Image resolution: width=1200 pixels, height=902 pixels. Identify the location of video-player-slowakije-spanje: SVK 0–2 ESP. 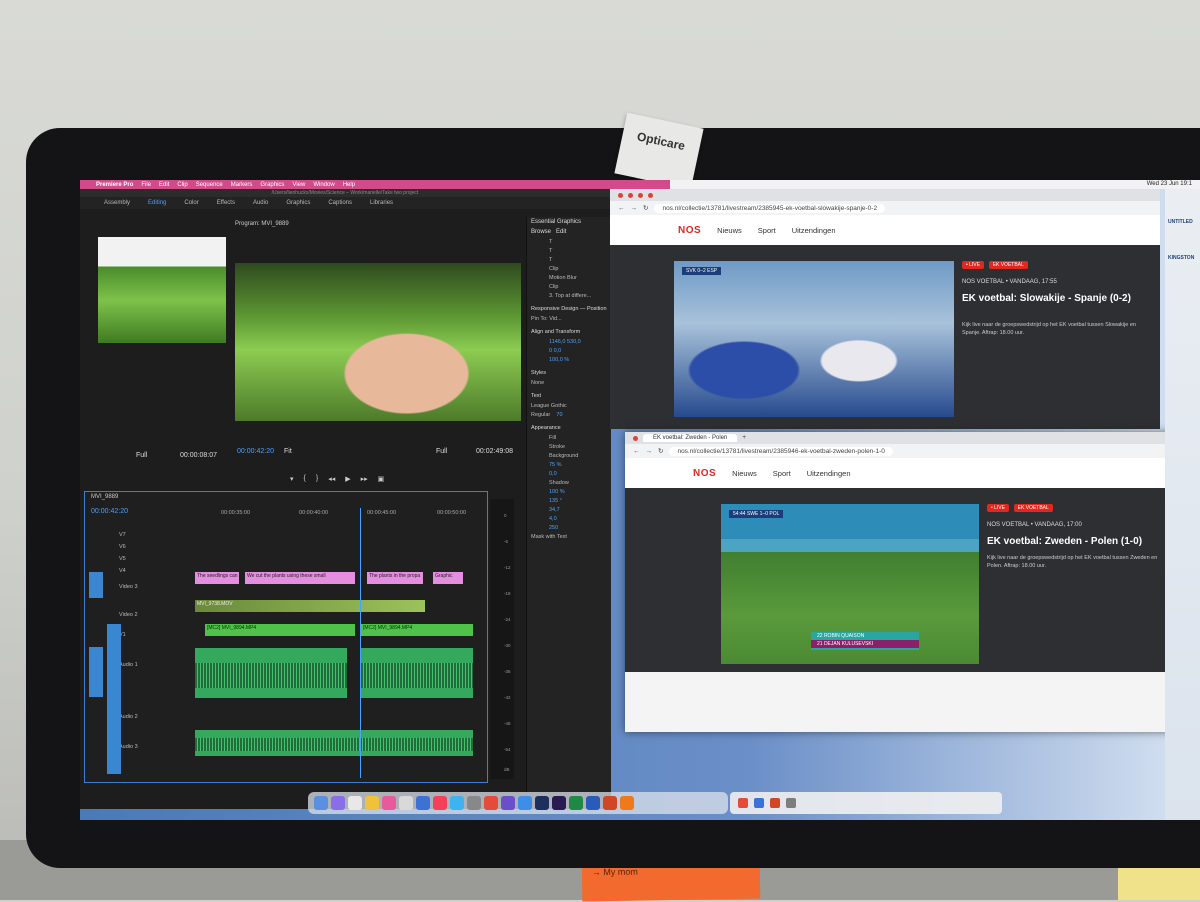
(814, 339).